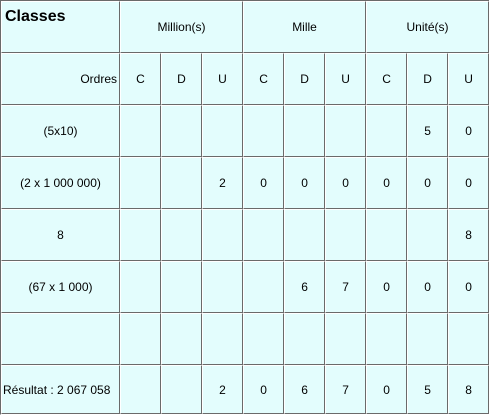 The width and height of the screenshot is (489, 415). Describe the element at coordinates (60, 339) in the screenshot. I see `row-label` at that location.